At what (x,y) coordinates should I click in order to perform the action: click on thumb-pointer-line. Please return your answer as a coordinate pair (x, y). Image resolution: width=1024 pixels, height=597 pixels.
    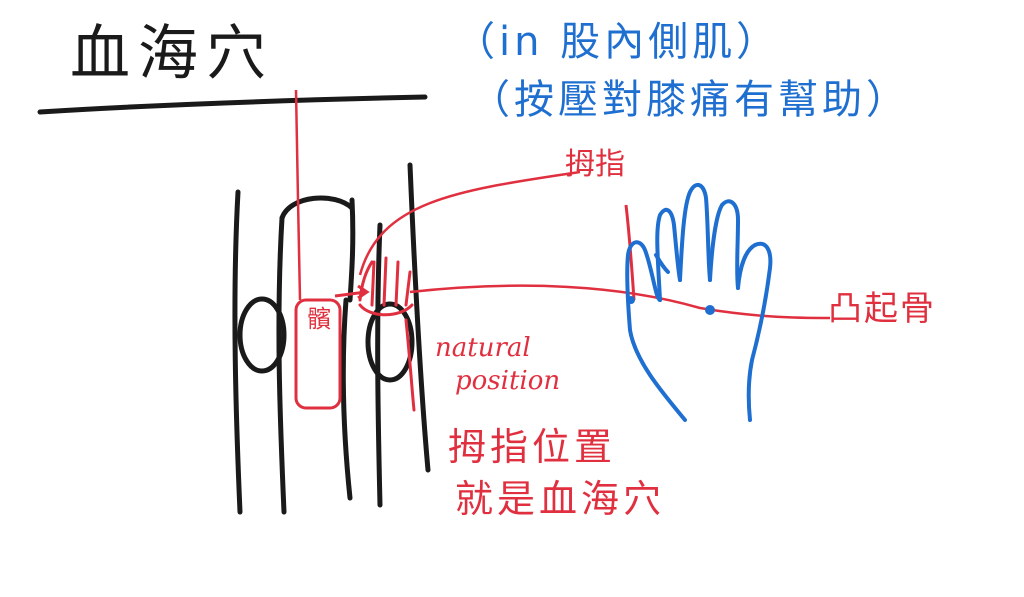
    Looking at the image, I should click on (469, 223).